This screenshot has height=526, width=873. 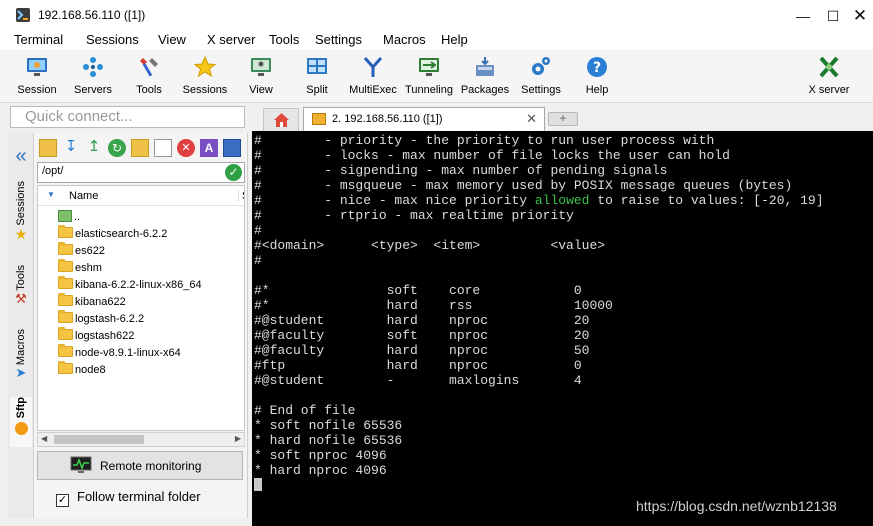 What do you see at coordinates (21, 429) in the screenshot?
I see `sftp-icon` at bounding box center [21, 429].